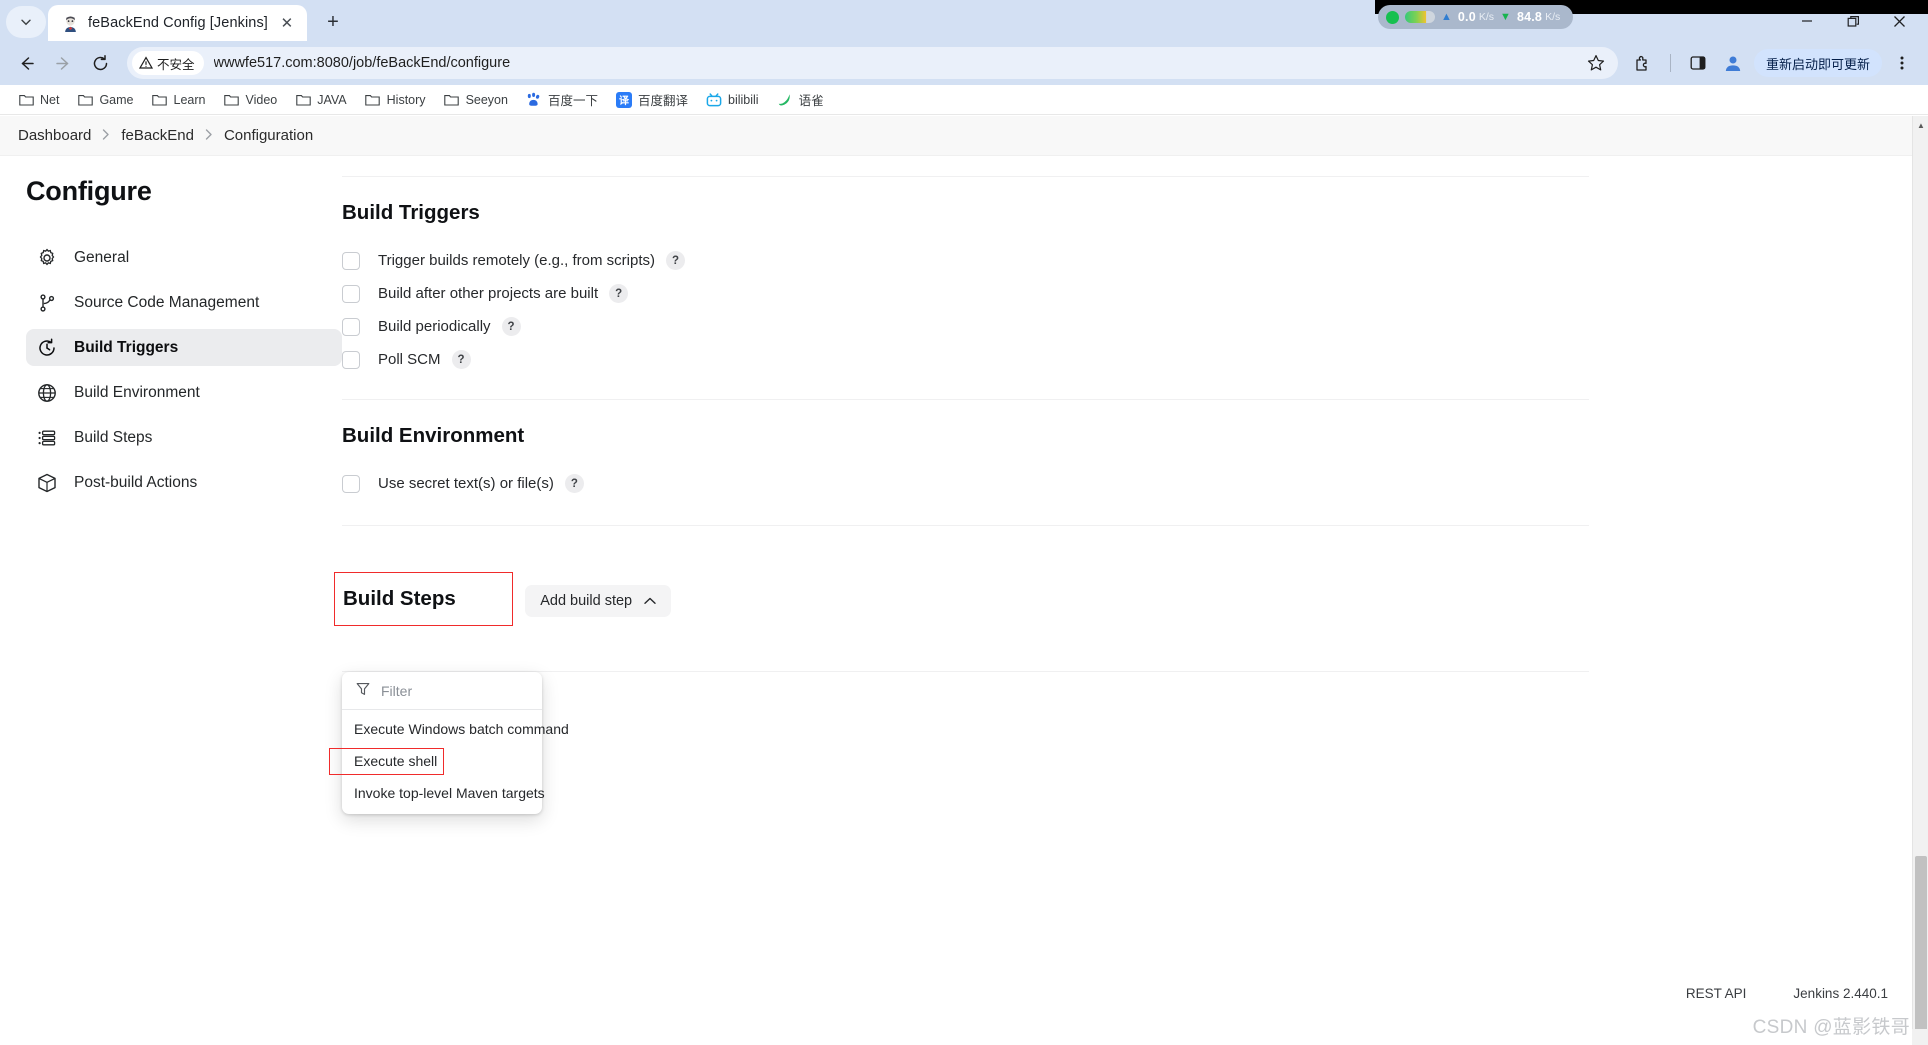 The height and width of the screenshot is (1045, 1928). I want to click on sidebar-item-source-code-management: Source Code Management, so click(184, 302).